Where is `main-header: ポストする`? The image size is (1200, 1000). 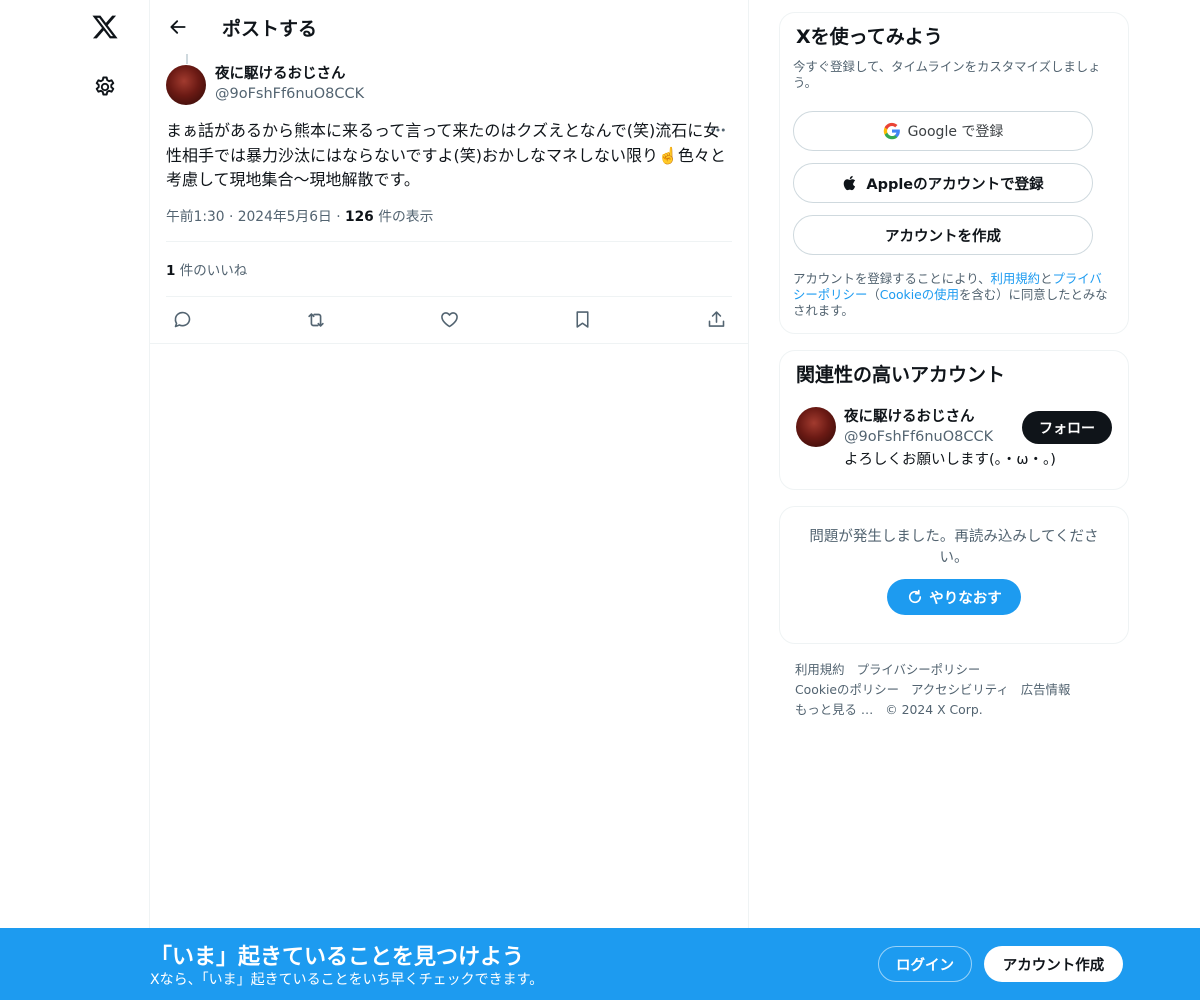 main-header: ポストする is located at coordinates (449, 27).